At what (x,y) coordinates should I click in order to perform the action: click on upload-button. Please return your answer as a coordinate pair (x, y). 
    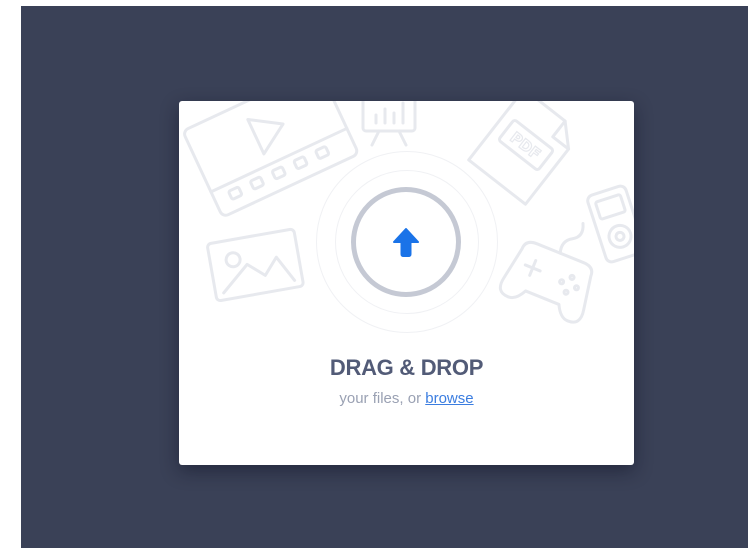
    Looking at the image, I should click on (406, 242).